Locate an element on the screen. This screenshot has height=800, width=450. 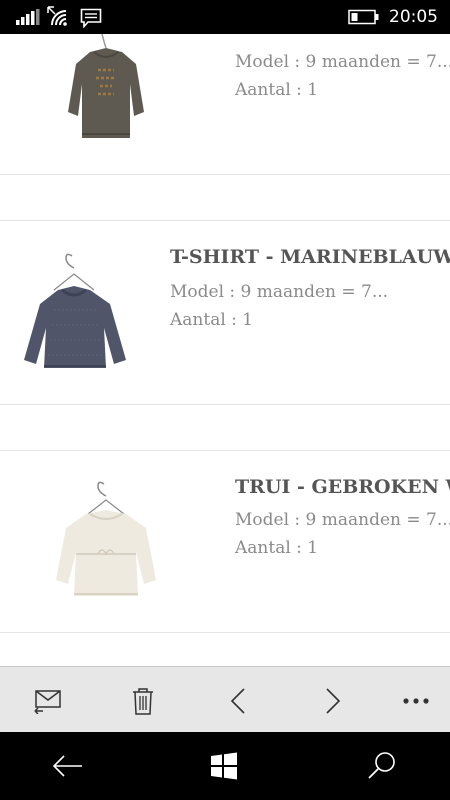
reply-mail-button is located at coordinates (48, 701).